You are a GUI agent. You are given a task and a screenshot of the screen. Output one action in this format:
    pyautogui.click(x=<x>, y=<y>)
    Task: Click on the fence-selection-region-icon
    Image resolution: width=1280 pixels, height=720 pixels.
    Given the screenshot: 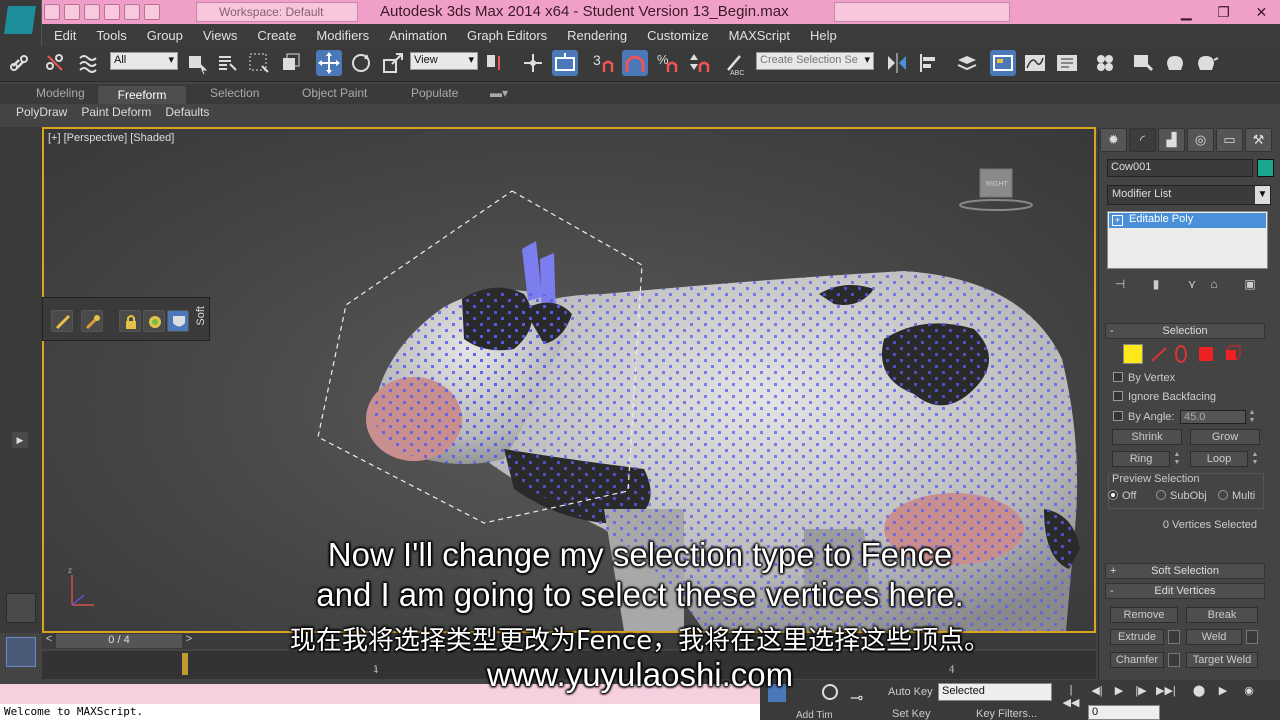 What is the action you would take?
    pyautogui.click(x=259, y=63)
    